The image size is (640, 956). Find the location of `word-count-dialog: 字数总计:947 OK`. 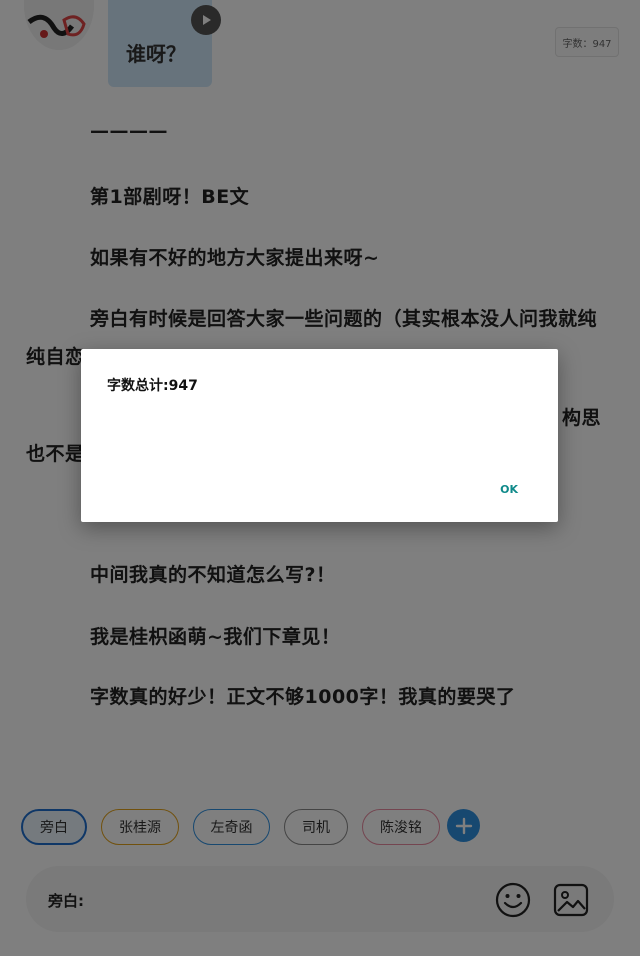

word-count-dialog: 字数总计:947 OK is located at coordinates (319, 435).